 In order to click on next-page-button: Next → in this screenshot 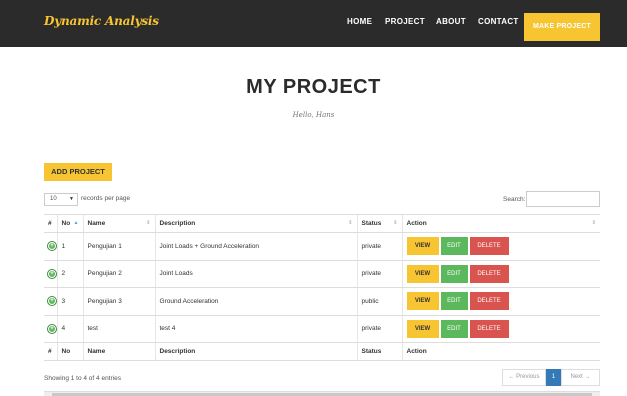, I will do `click(580, 377)`.